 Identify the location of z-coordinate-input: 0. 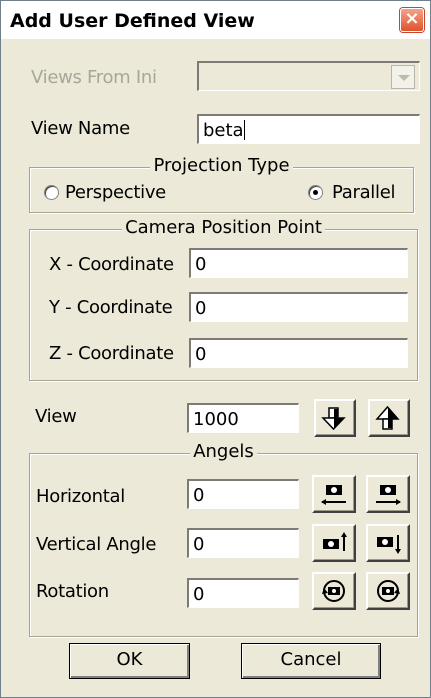
(298, 353).